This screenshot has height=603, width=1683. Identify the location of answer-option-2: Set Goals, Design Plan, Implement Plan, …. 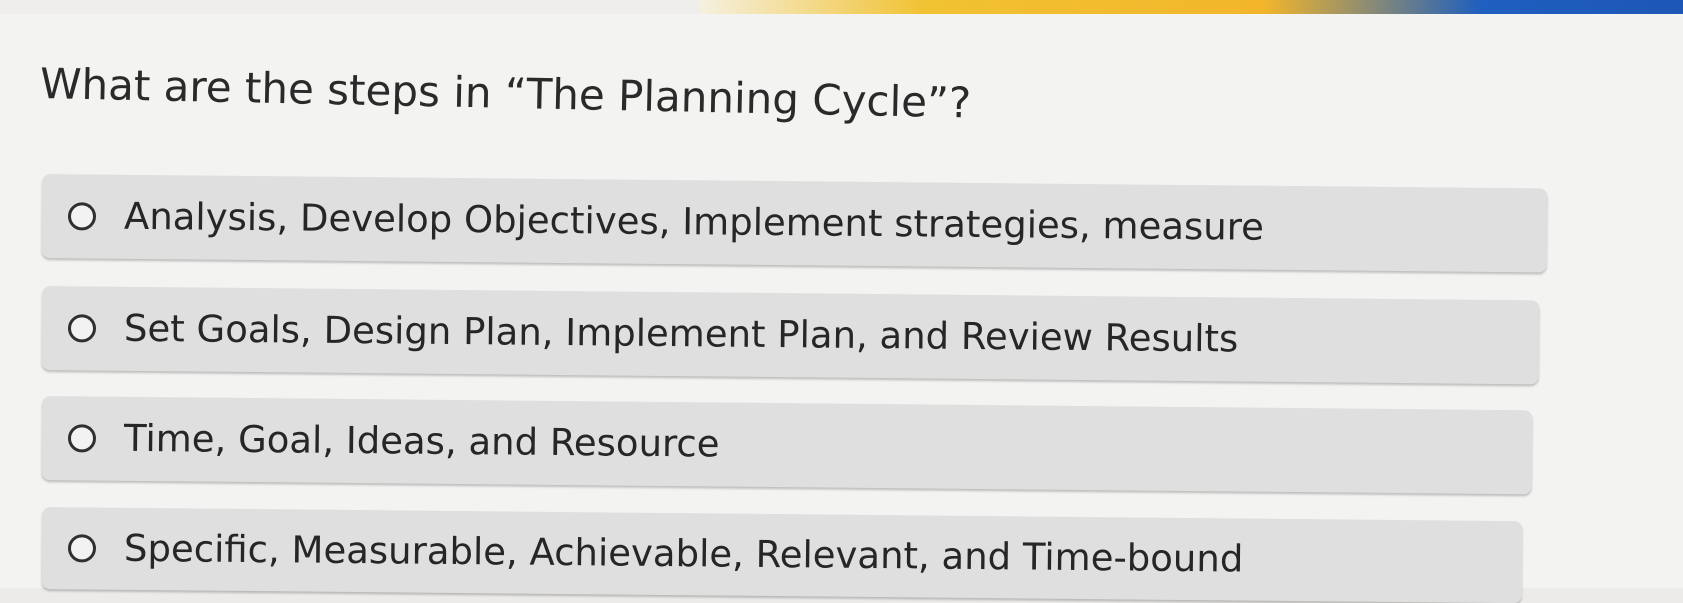
(790, 335).